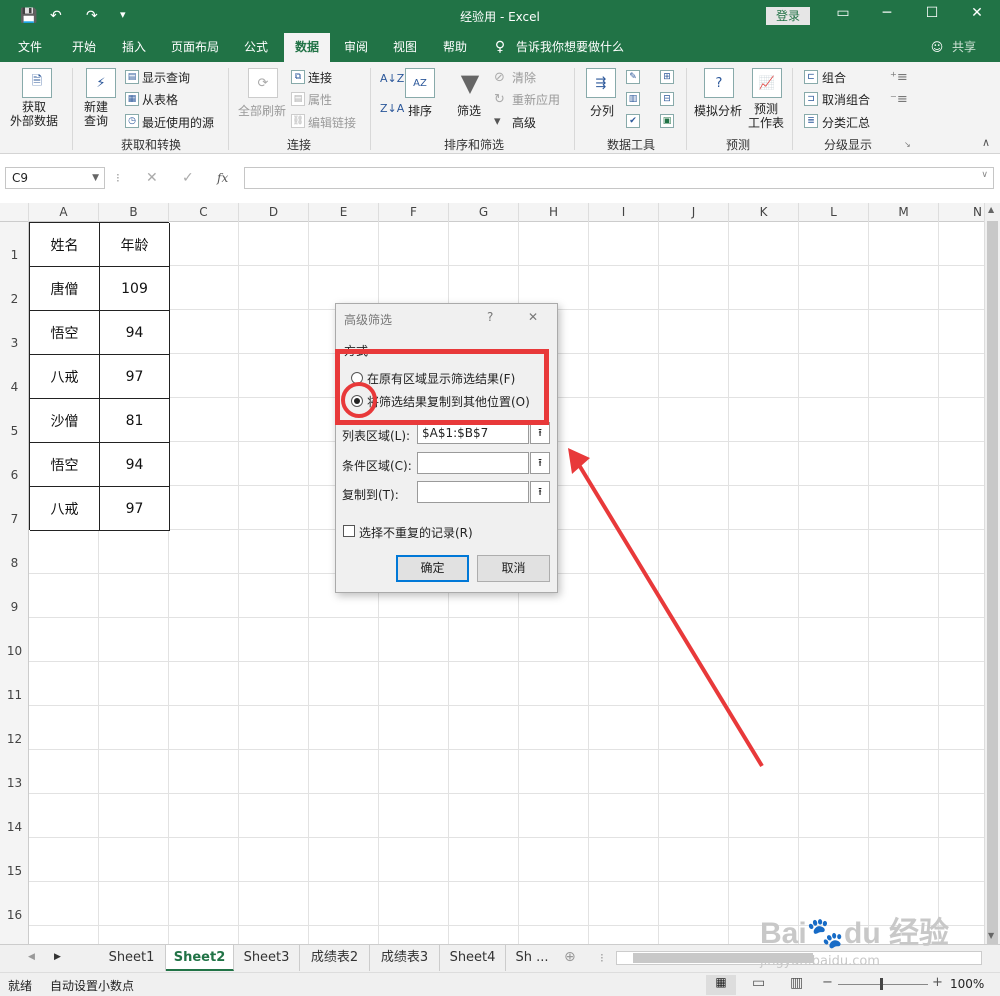  What do you see at coordinates (262, 110) in the screenshot?
I see `refresh-all-button: 全部刷新` at bounding box center [262, 110].